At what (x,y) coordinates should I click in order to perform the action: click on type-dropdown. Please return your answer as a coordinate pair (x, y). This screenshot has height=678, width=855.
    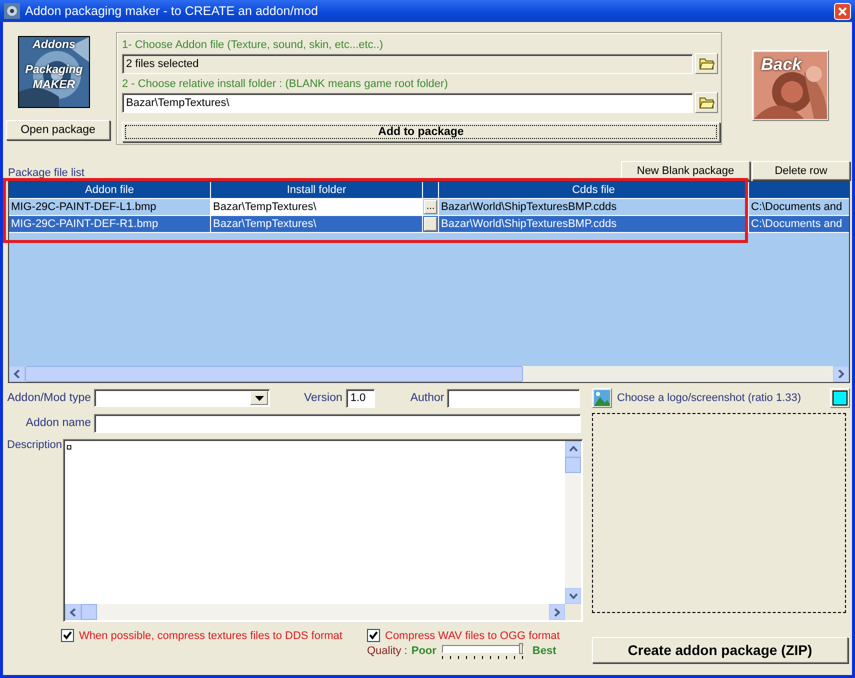
    Looking at the image, I should click on (182, 398).